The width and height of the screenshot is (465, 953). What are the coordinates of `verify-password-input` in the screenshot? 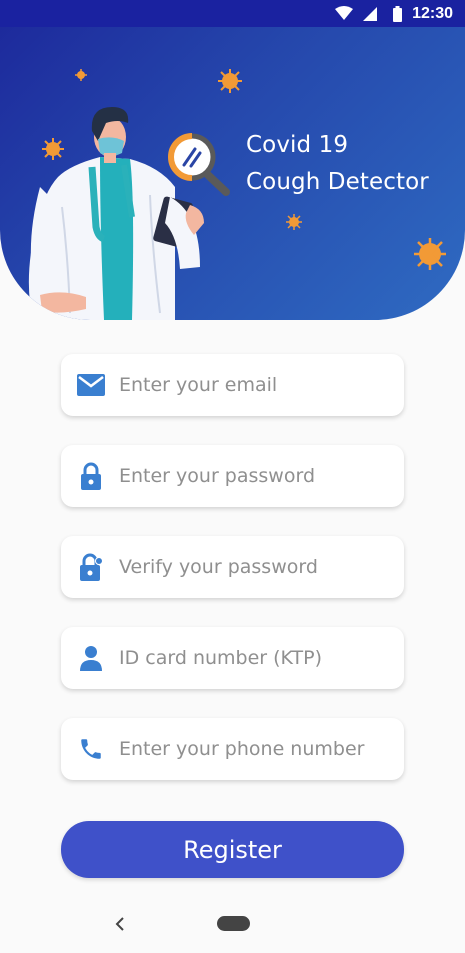 It's located at (254, 567).